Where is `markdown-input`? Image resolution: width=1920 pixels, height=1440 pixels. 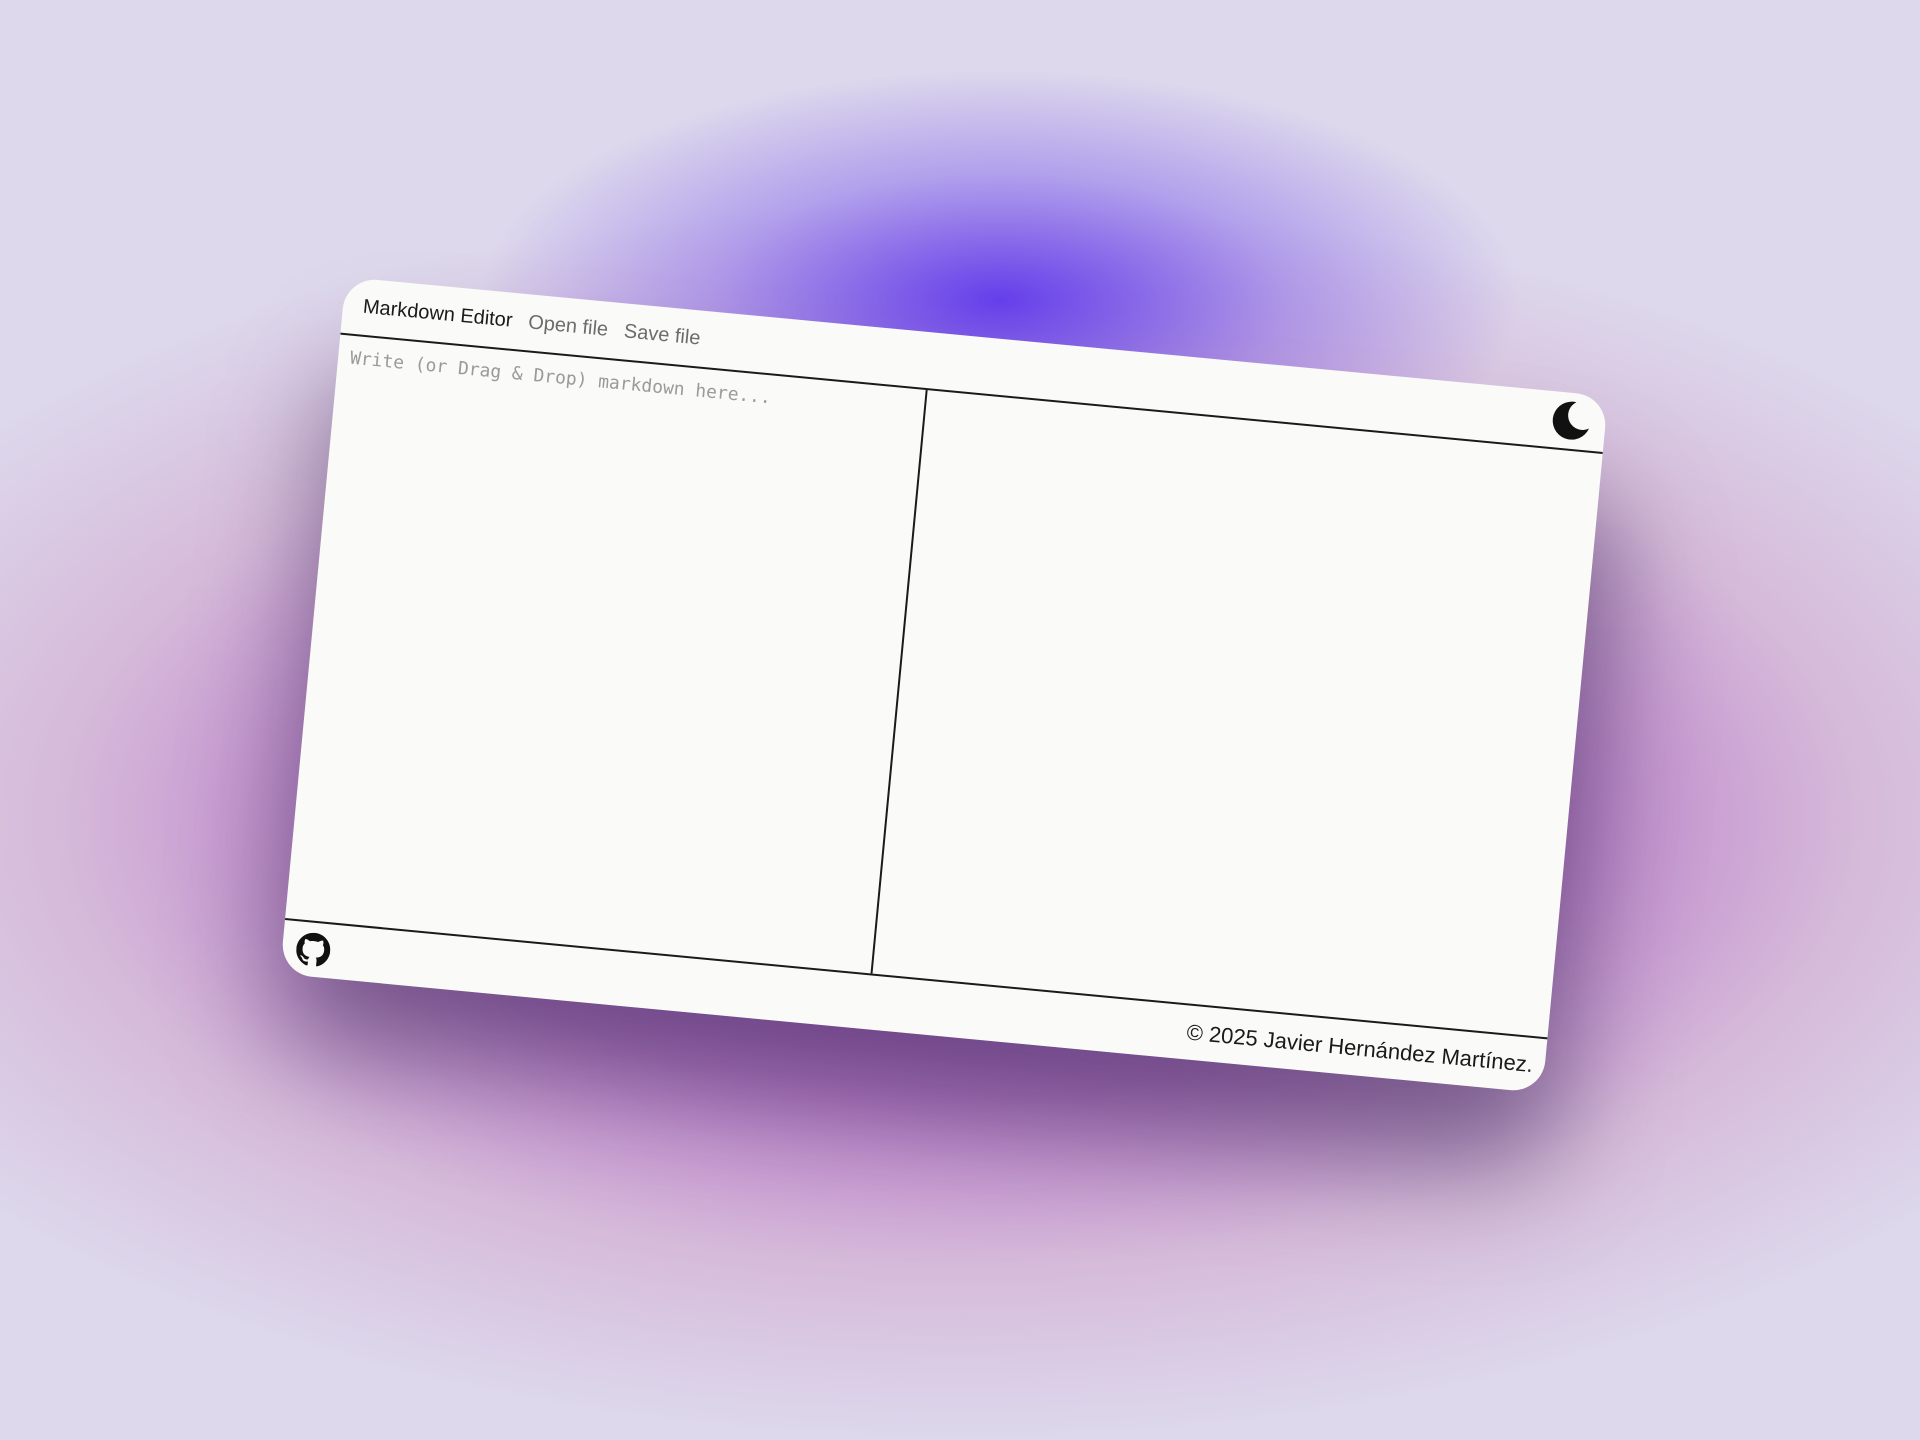
markdown-input is located at coordinates (605, 654).